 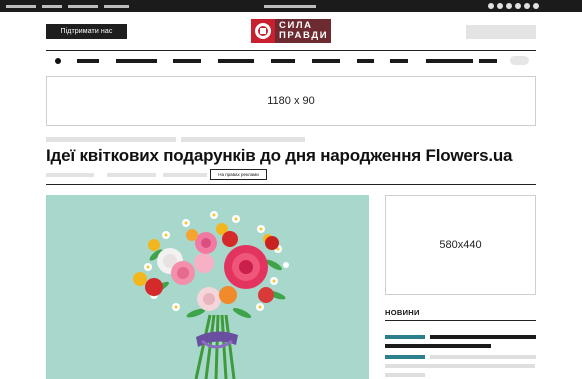 I want to click on nav-home-icon, so click(x=58, y=61).